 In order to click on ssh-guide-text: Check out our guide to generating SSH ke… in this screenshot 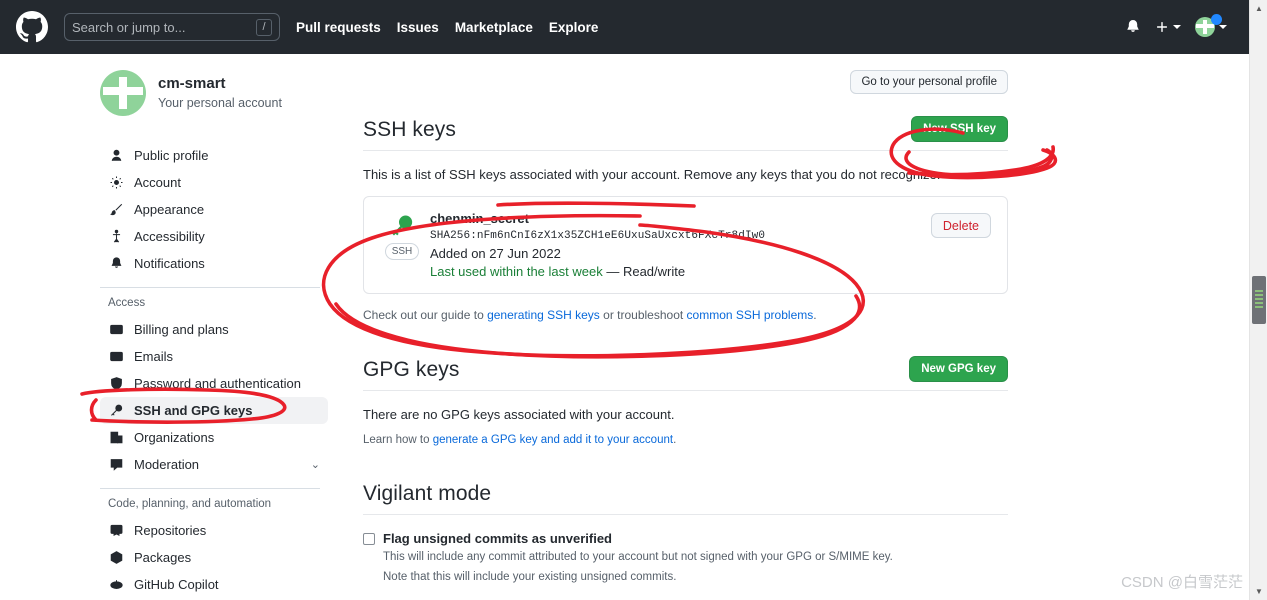, I will do `click(685, 315)`.